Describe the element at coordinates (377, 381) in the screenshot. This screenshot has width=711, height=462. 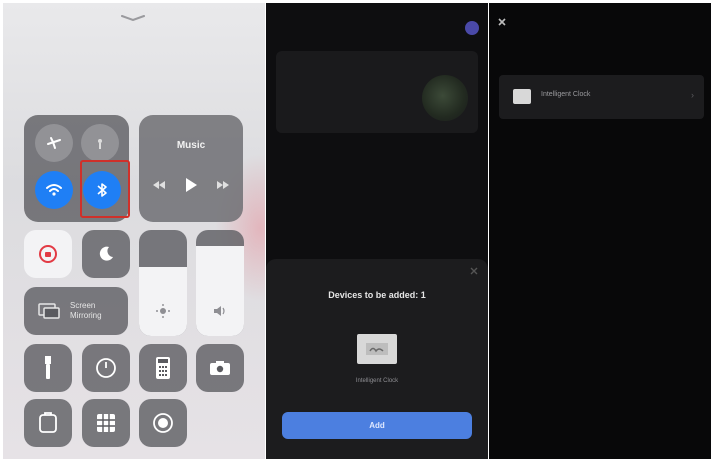
I see `device-name-label: Intelligent Clock` at that location.